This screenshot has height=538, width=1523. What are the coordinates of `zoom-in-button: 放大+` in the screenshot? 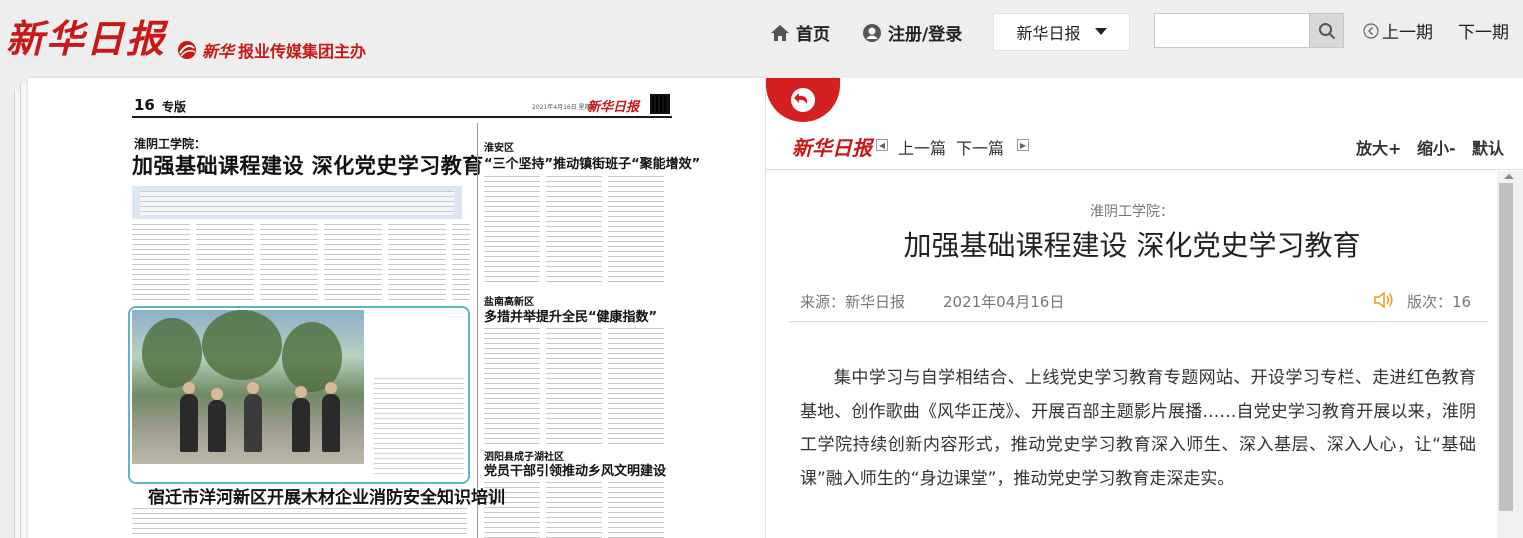 It's located at (1378, 147).